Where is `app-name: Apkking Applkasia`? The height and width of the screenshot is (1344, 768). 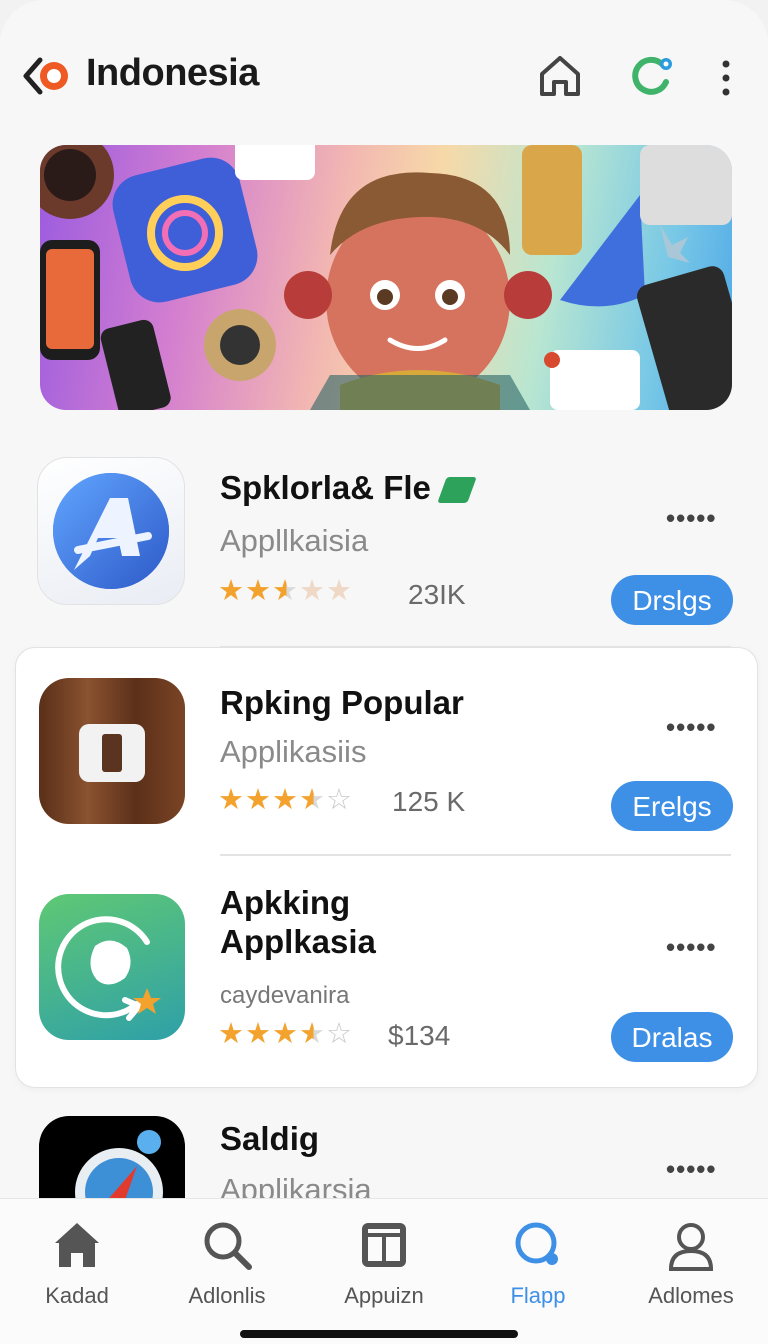 app-name: Apkking Applkasia is located at coordinates (298, 922).